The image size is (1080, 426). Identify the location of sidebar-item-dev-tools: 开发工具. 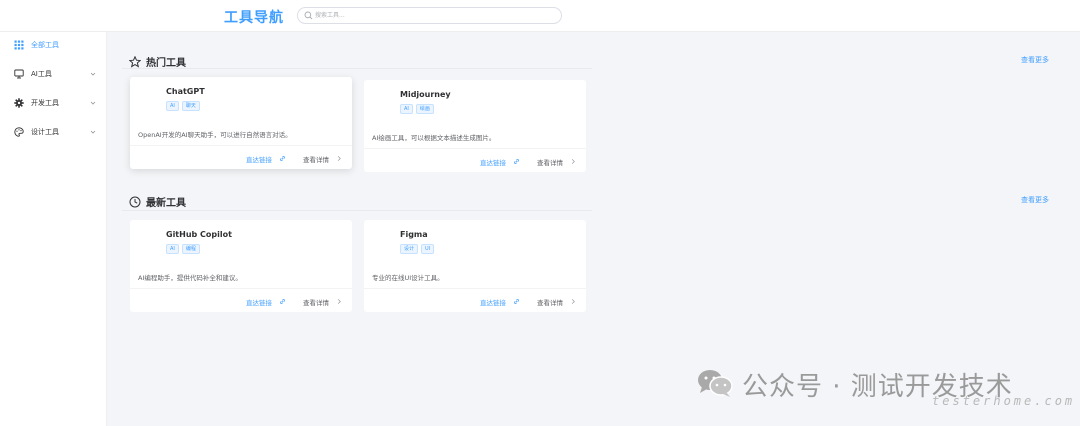
(53, 103).